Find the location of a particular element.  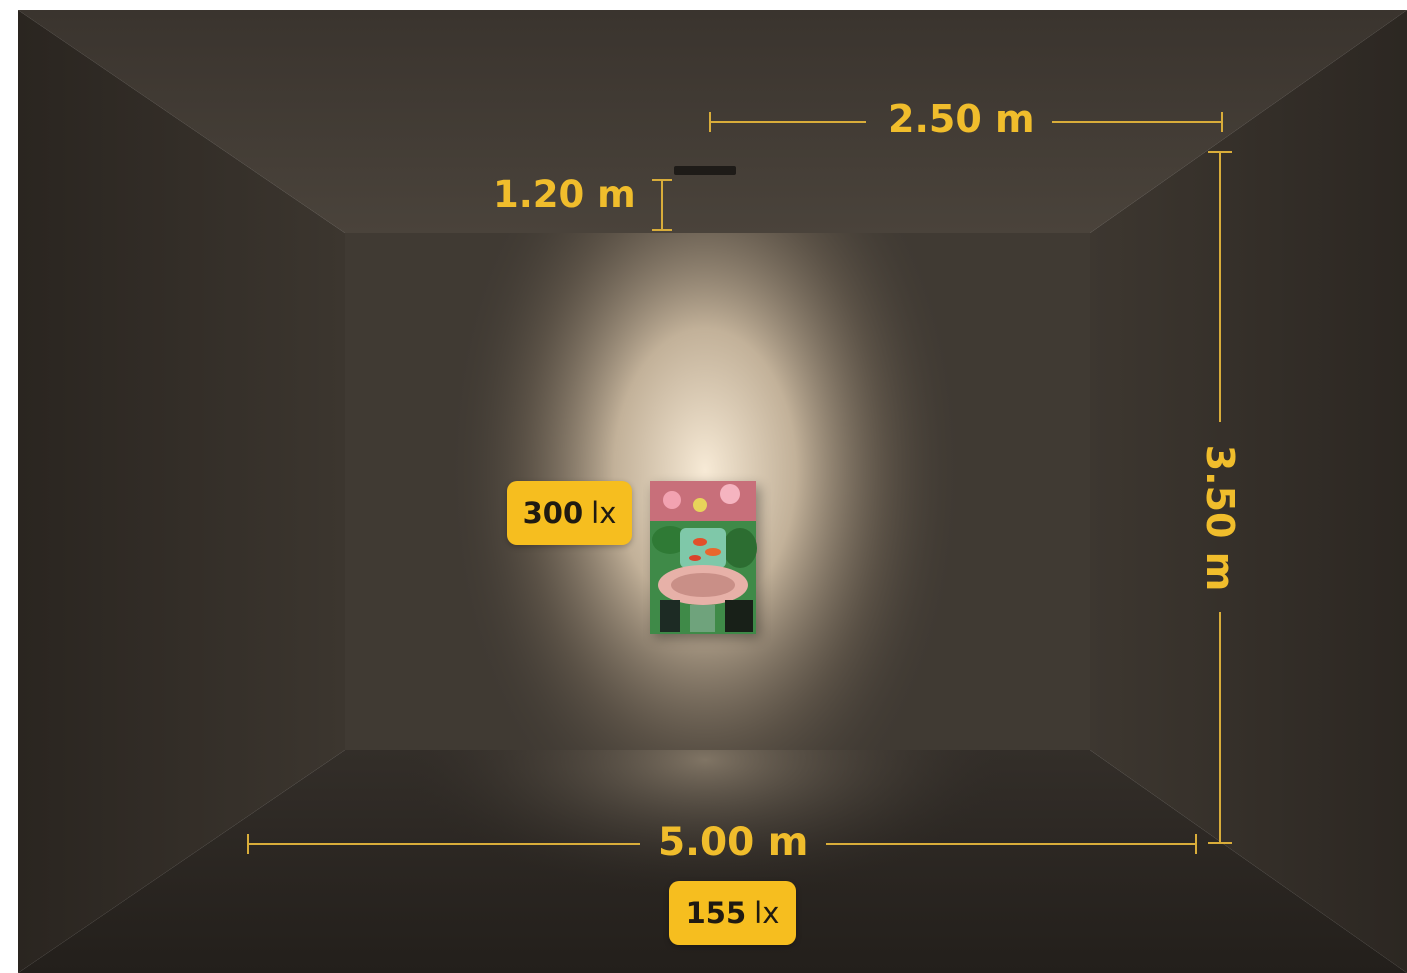

label-ceiling-depth: 2.50 m is located at coordinates (961, 119).